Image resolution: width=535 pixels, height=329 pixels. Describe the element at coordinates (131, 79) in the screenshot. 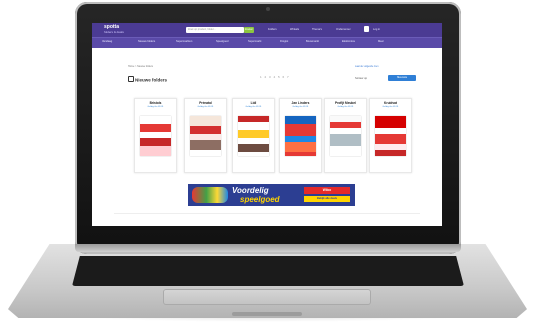

I see `folder-icon` at that location.